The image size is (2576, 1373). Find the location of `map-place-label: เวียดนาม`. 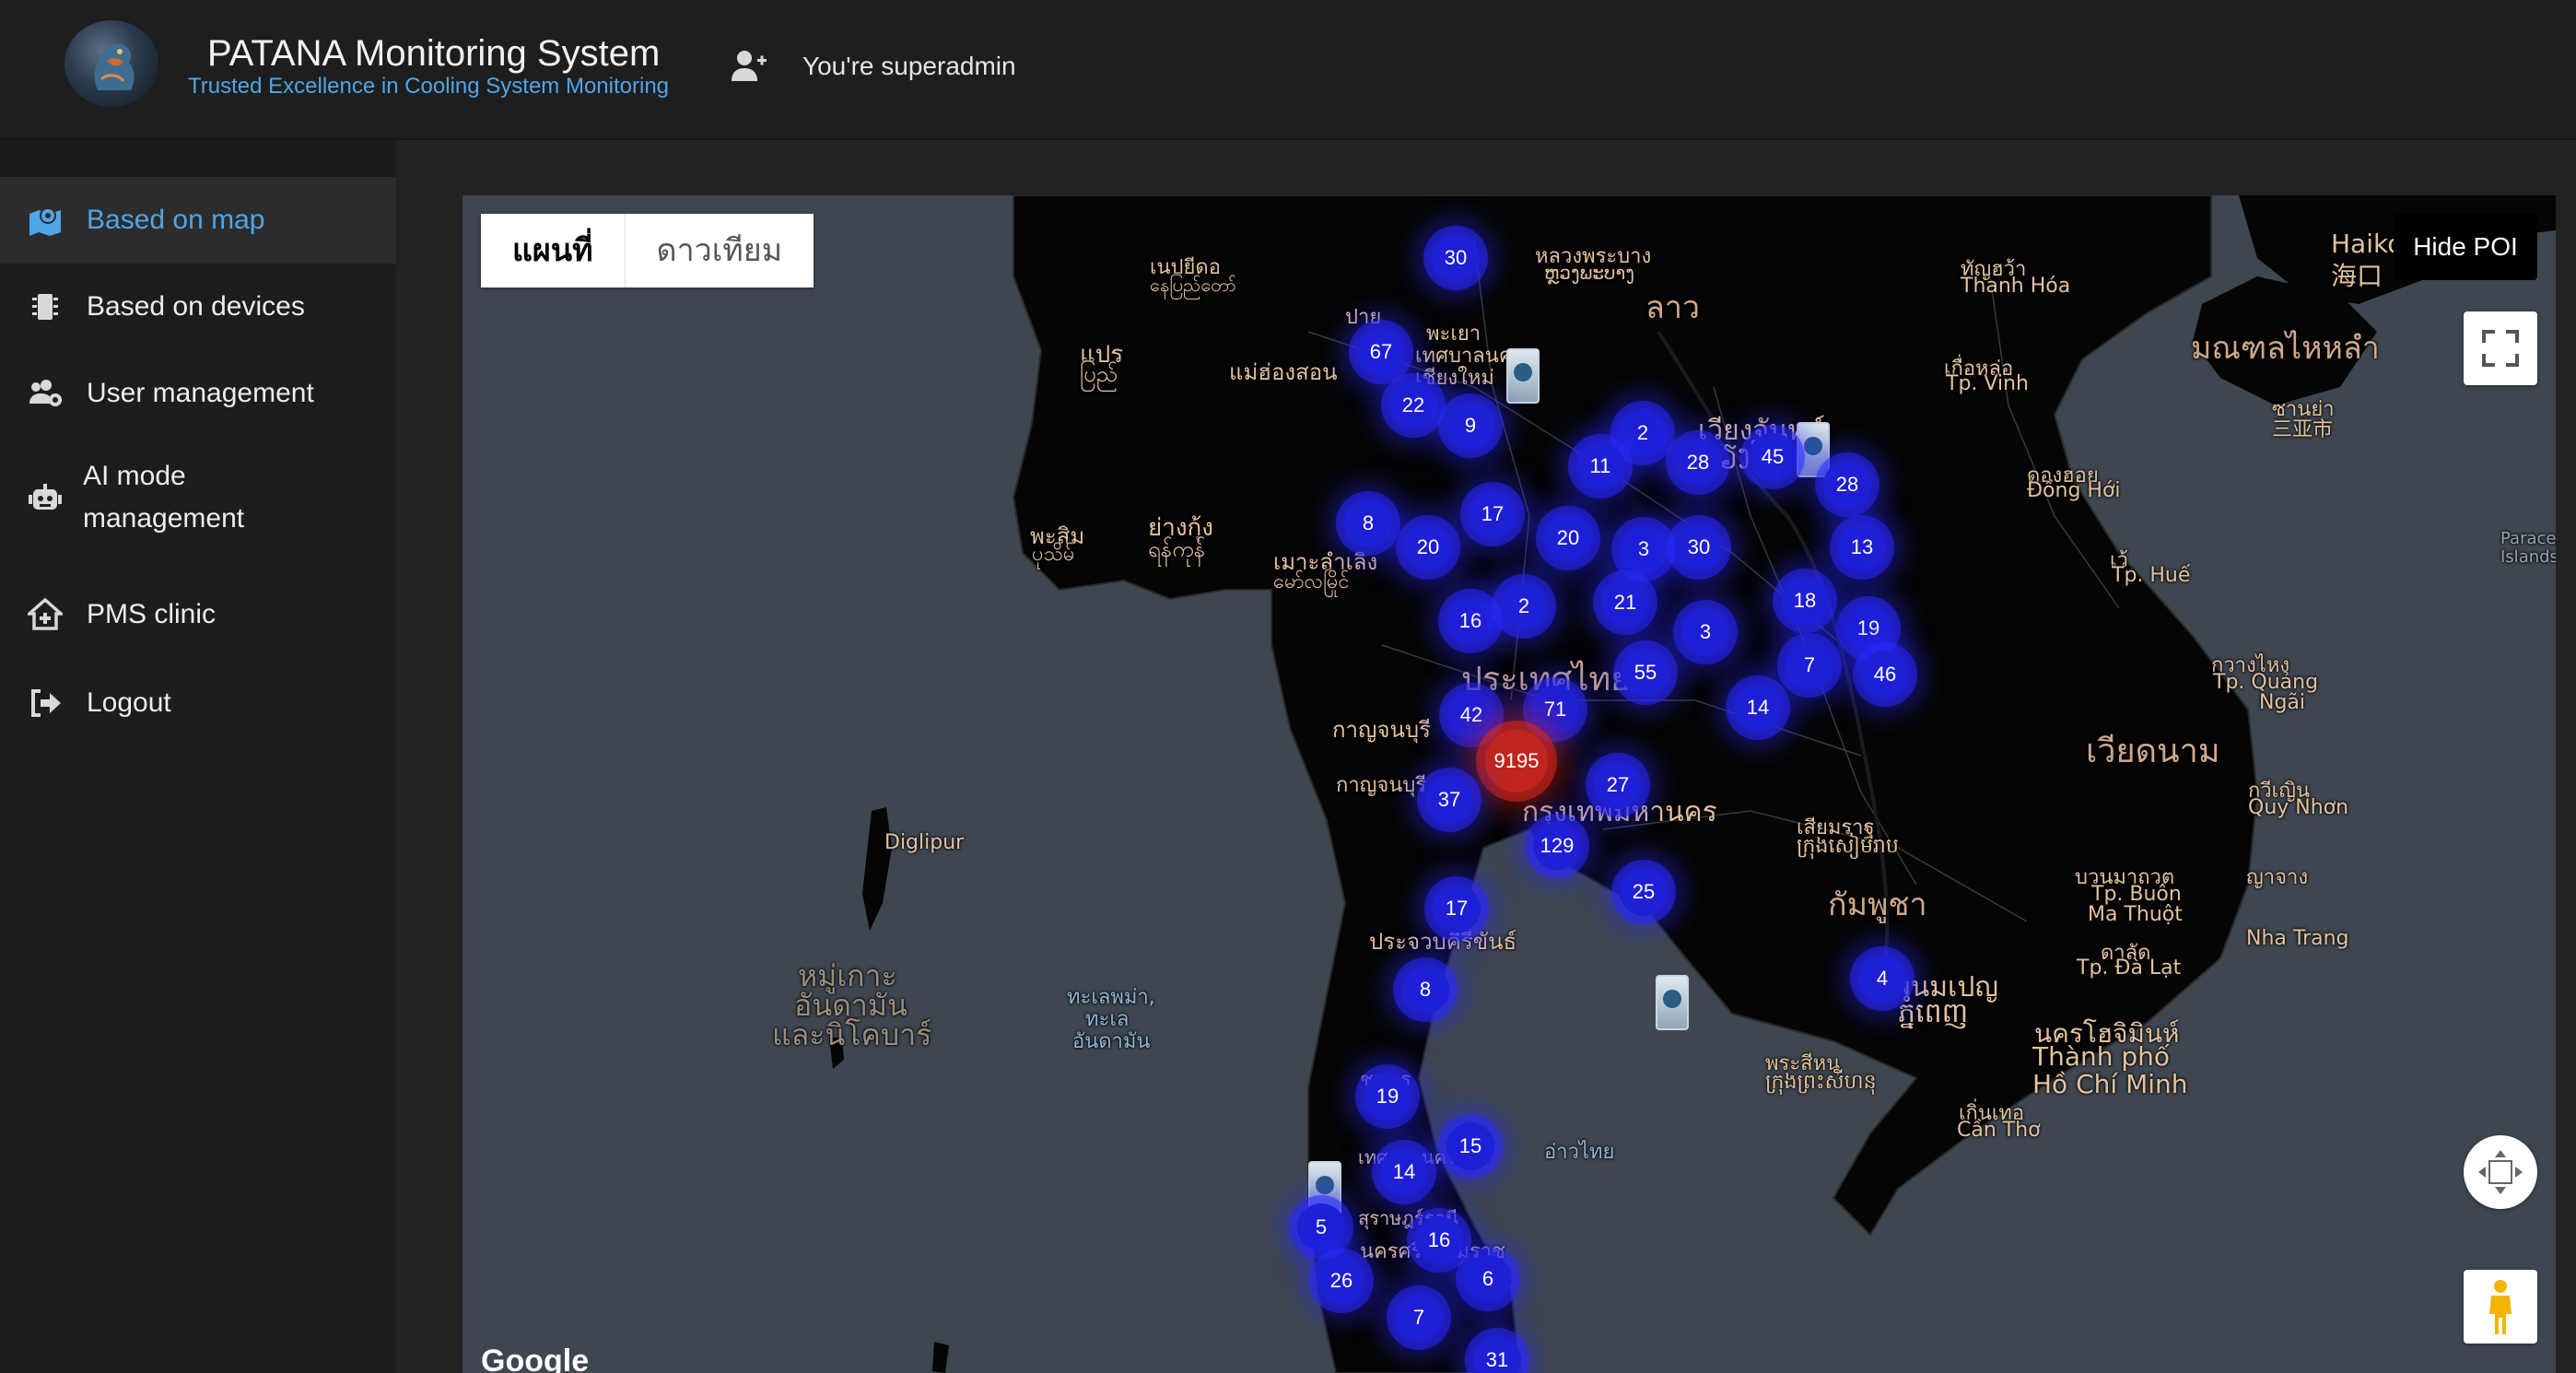

map-place-label: เวียดนาม is located at coordinates (2153, 751).